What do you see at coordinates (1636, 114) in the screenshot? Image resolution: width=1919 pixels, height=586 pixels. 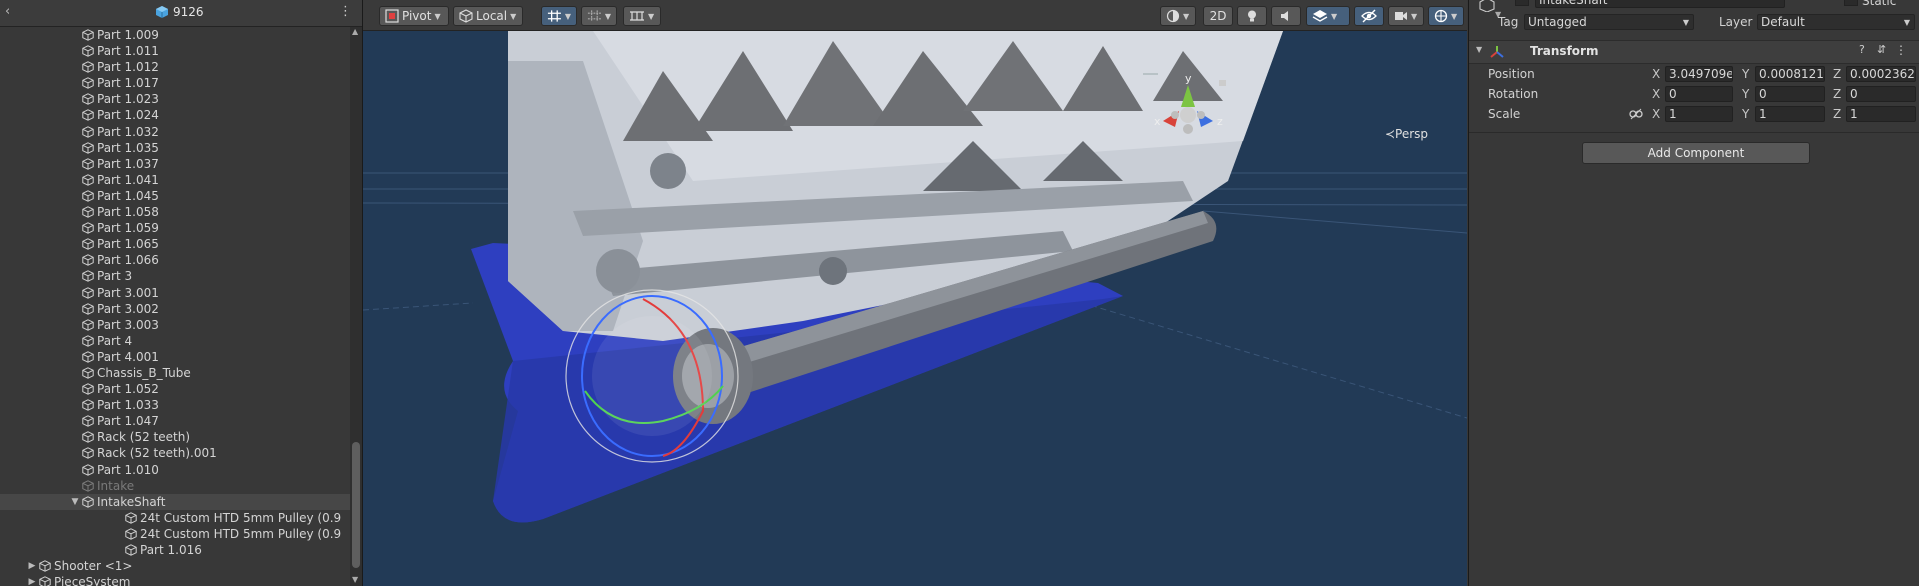 I see `constrain-proportions-link-icon` at bounding box center [1636, 114].